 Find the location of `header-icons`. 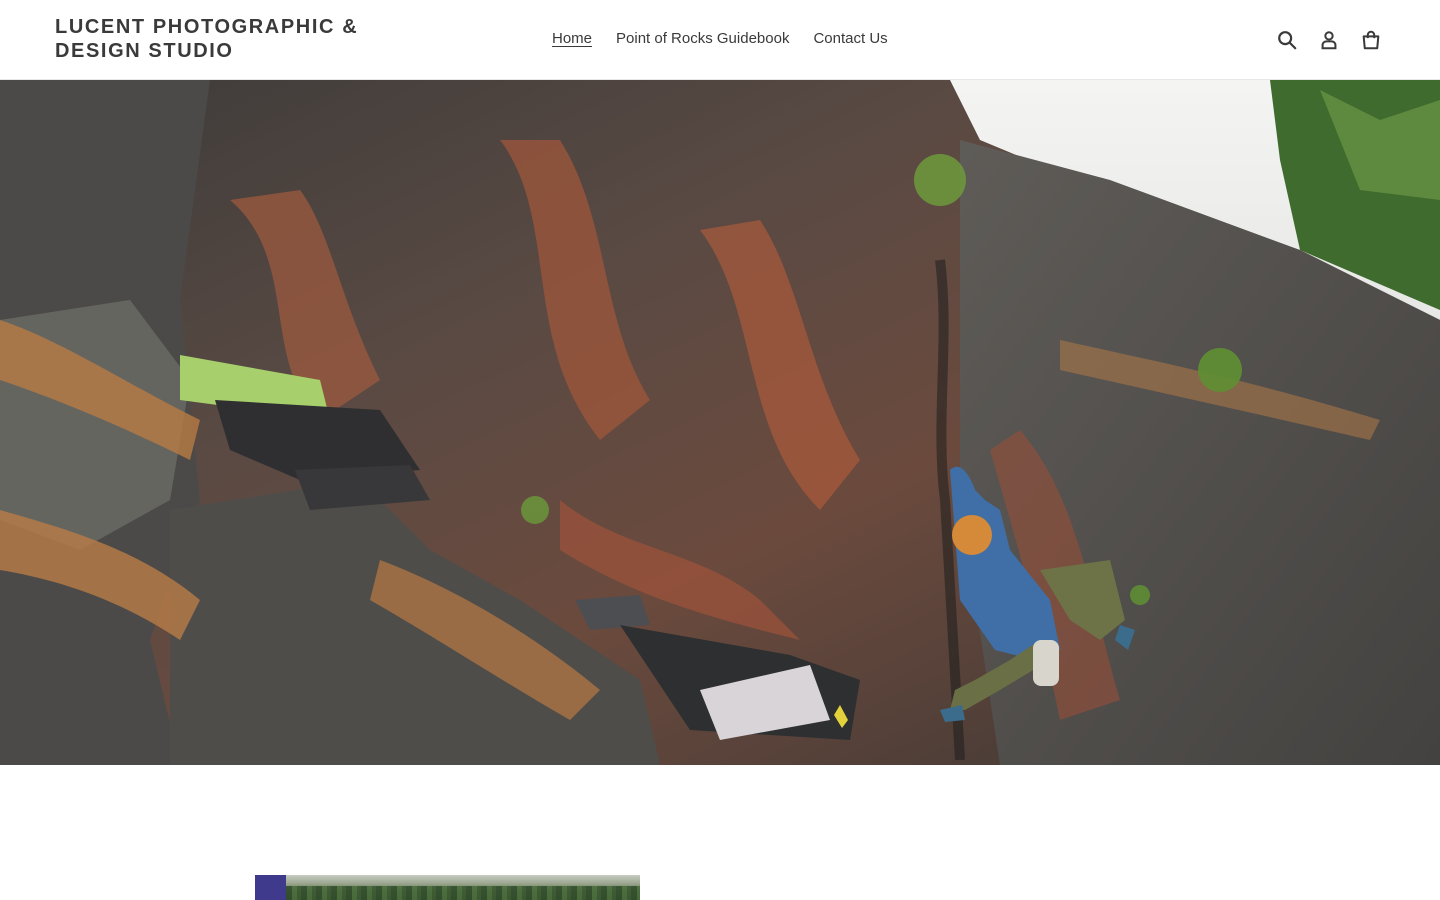

header-icons is located at coordinates (1329, 40).